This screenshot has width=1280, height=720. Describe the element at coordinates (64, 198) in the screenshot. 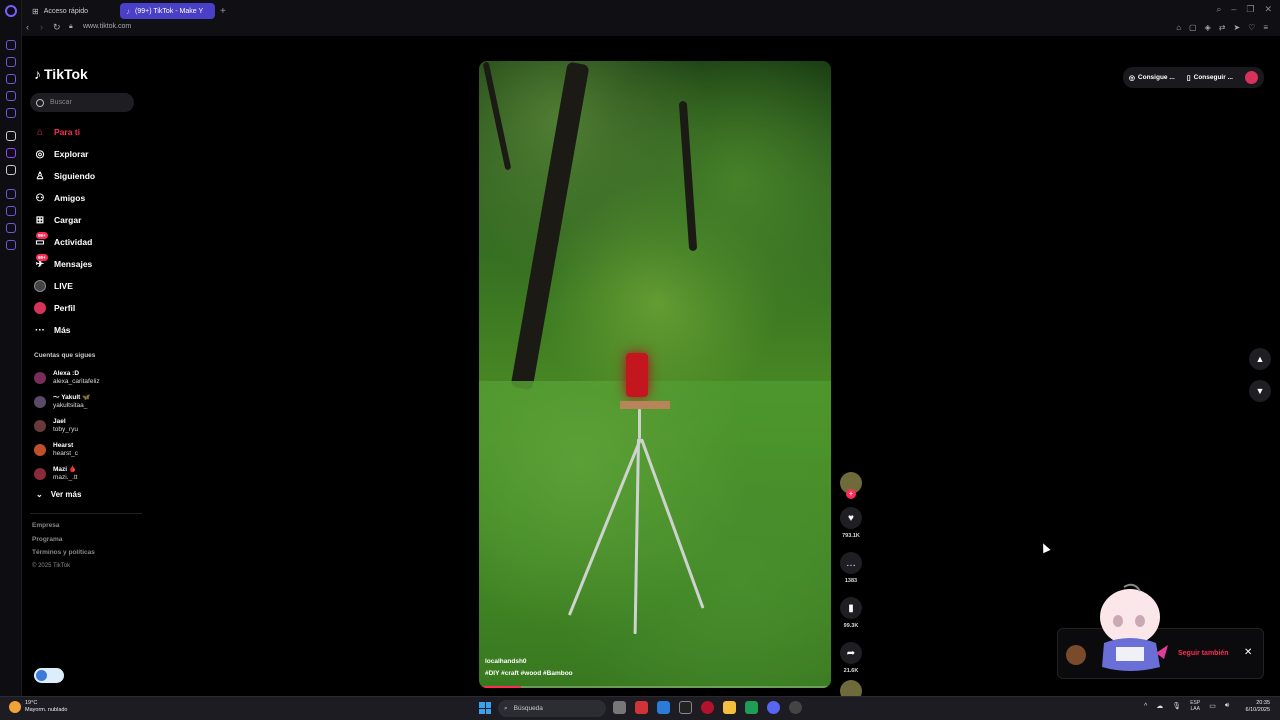

I see `nav-item-amigos: ⚇ Amigos` at that location.